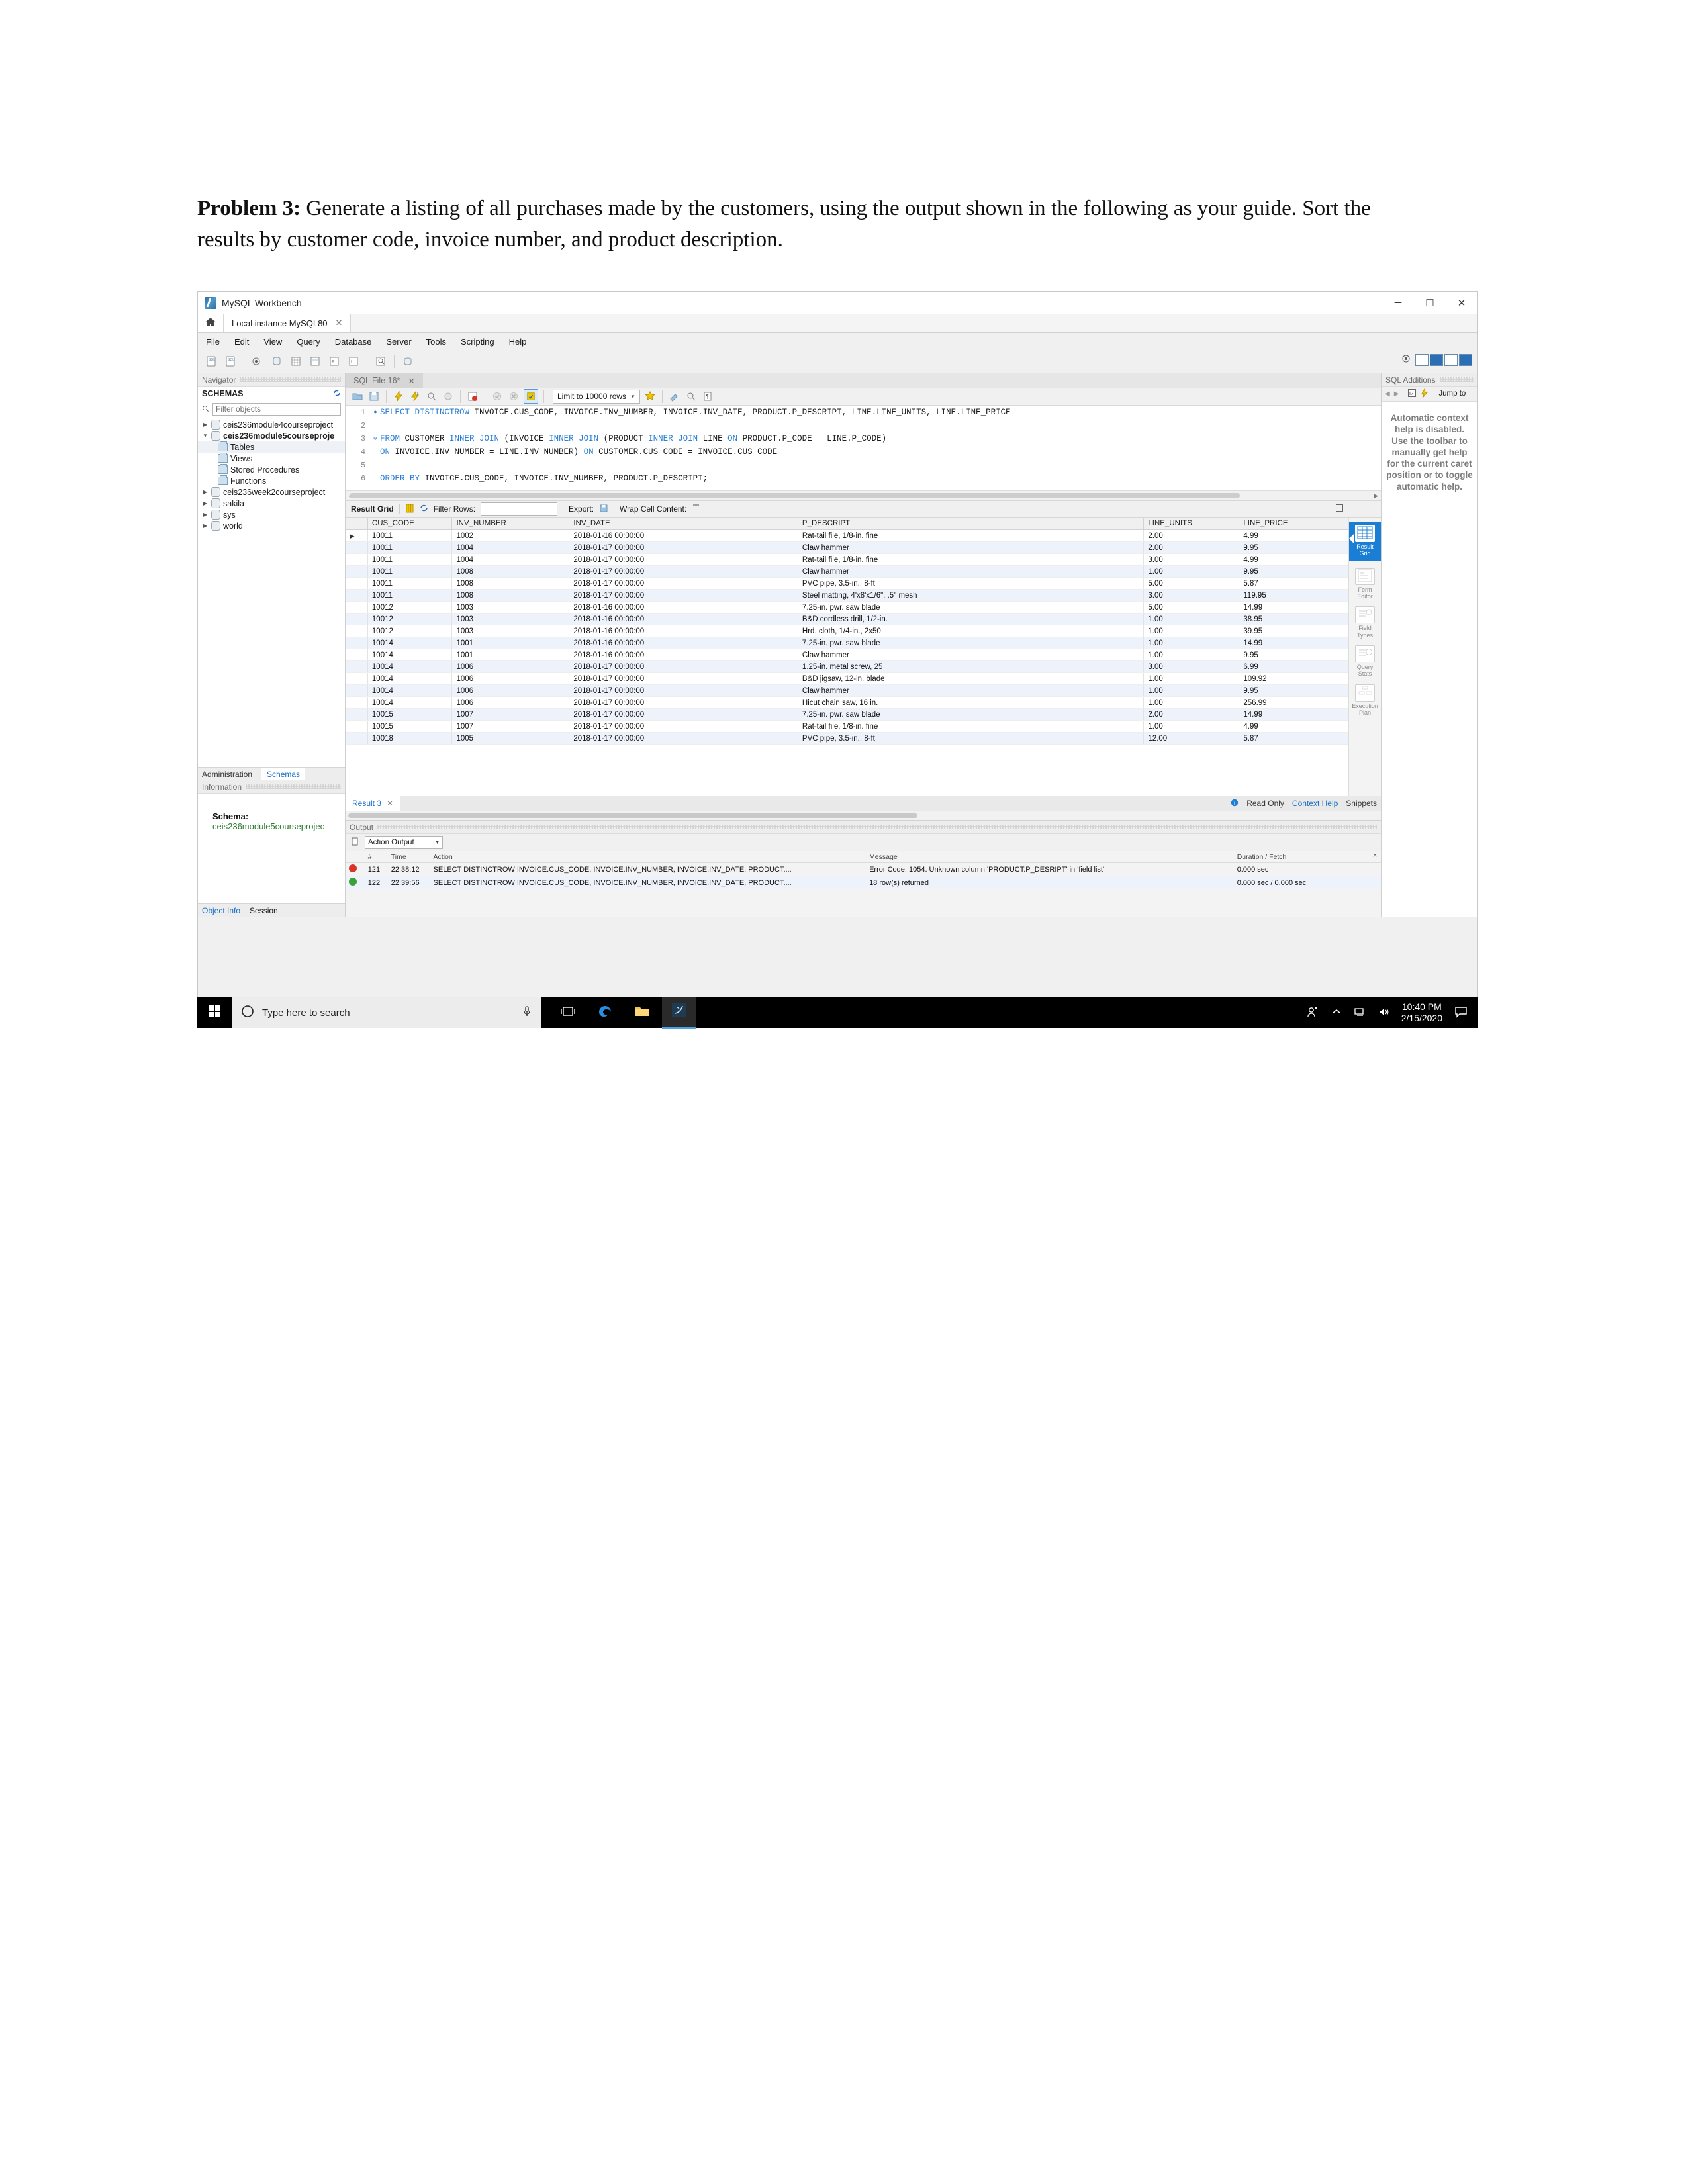  I want to click on stop-on-error-icon, so click(448, 397).